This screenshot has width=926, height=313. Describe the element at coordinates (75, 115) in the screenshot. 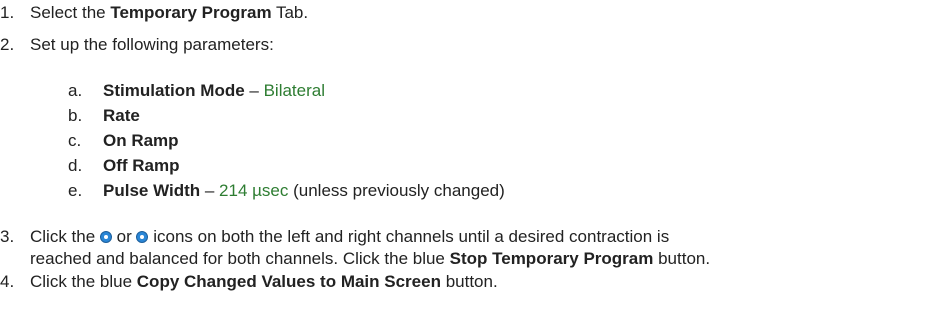

I see `param-letter: b.` at that location.